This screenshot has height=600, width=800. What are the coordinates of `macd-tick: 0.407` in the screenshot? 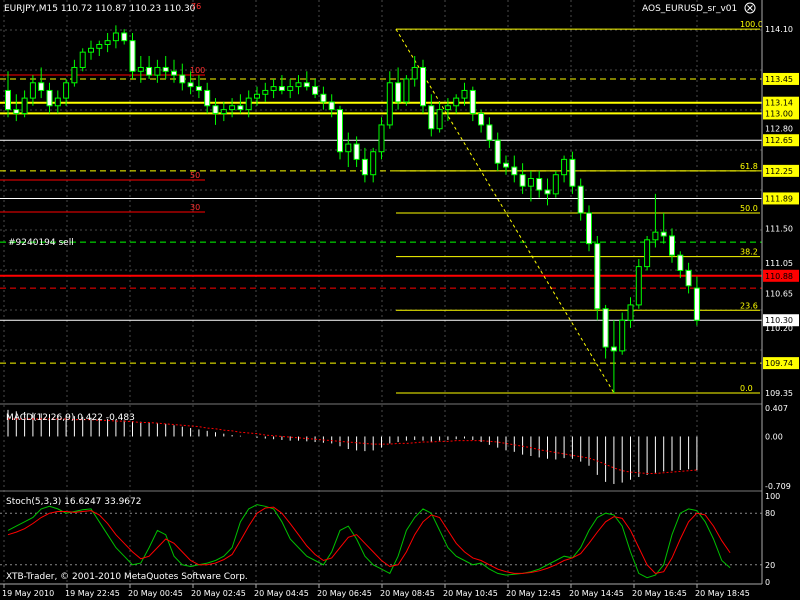 It's located at (776, 408).